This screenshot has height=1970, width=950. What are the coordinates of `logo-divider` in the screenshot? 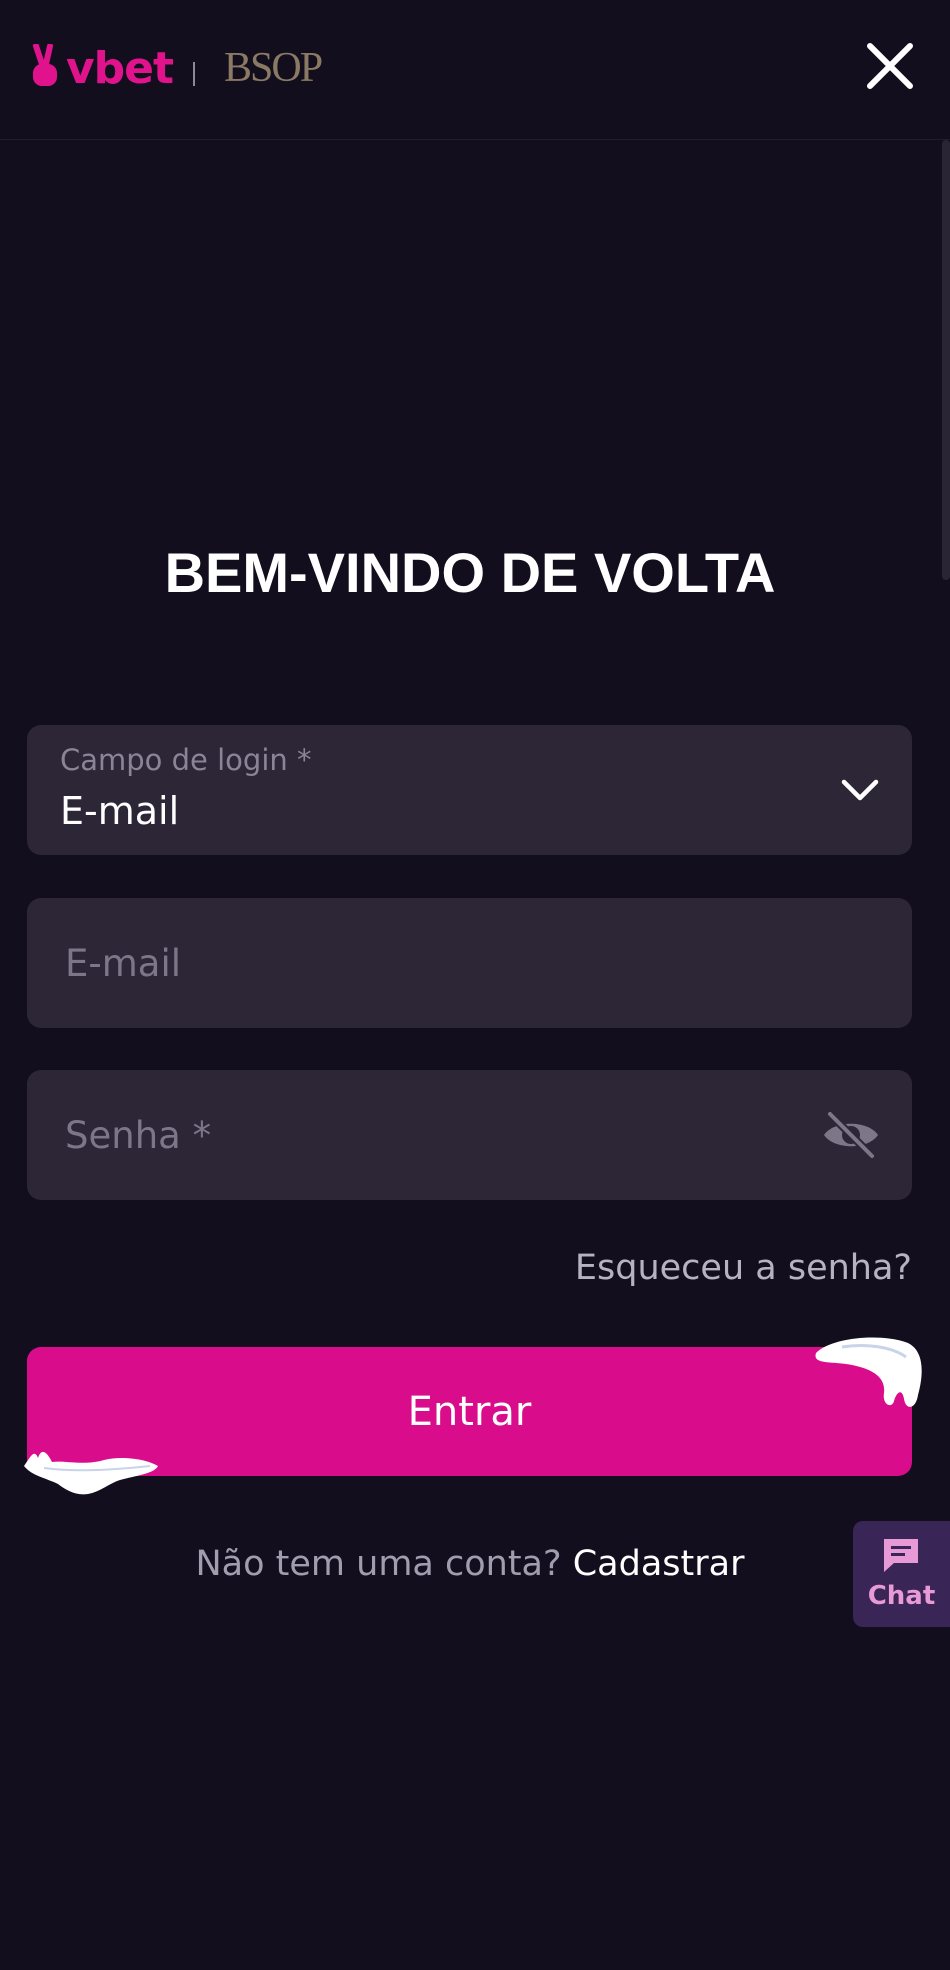 It's located at (194, 74).